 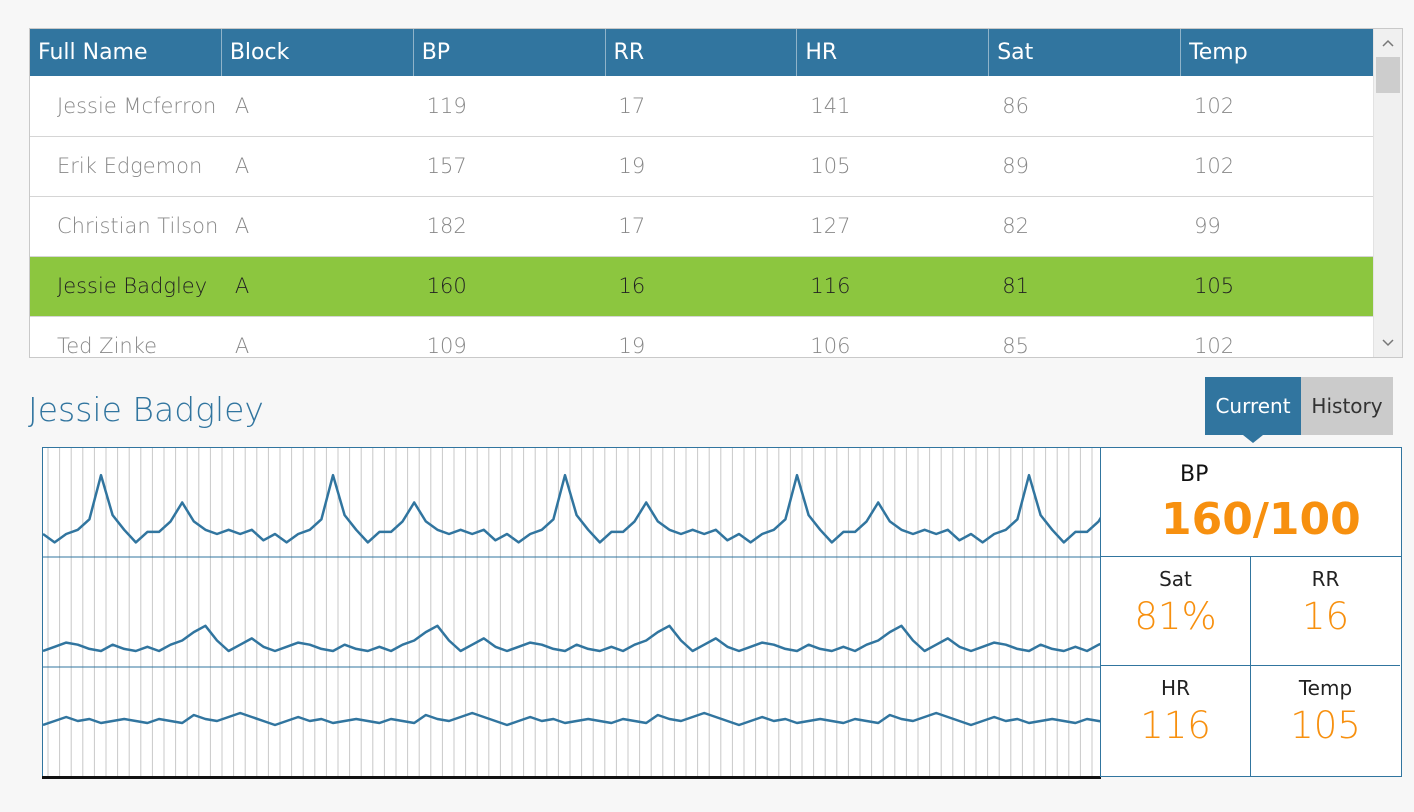 What do you see at coordinates (701, 287) in the screenshot?
I see `table-row-selected: Jessie Badgley A 160 16 116 81 105` at bounding box center [701, 287].